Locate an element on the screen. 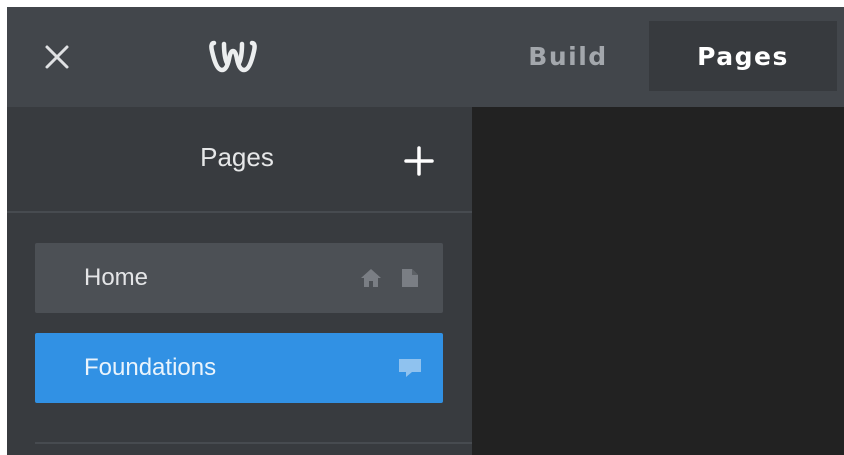 The image size is (844, 455). comment-icon is located at coordinates (410, 368).